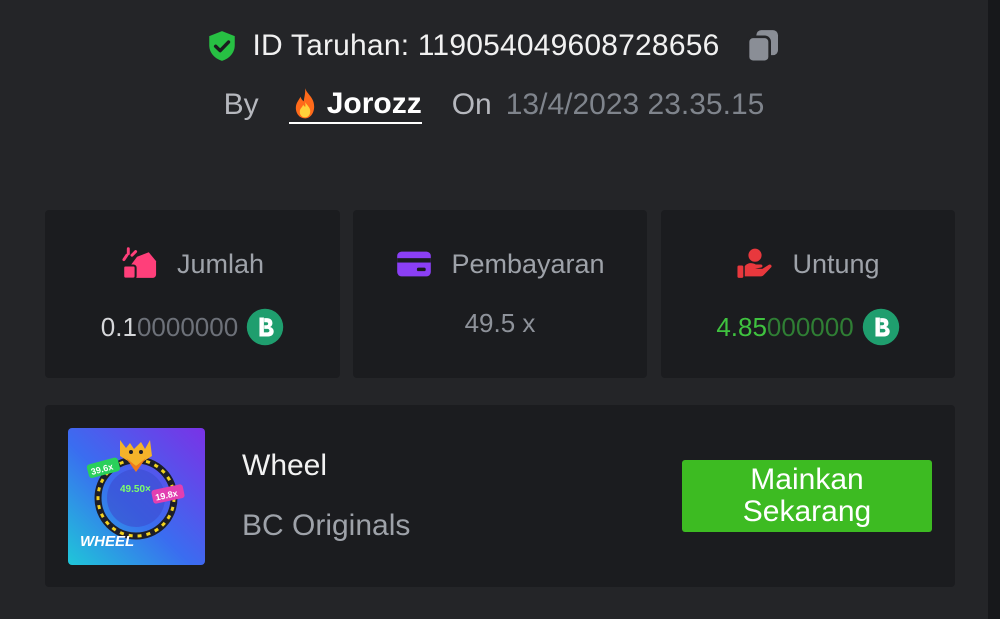 The width and height of the screenshot is (1000, 619). I want to click on stat-value-profit-main: 4.85, so click(741, 326).